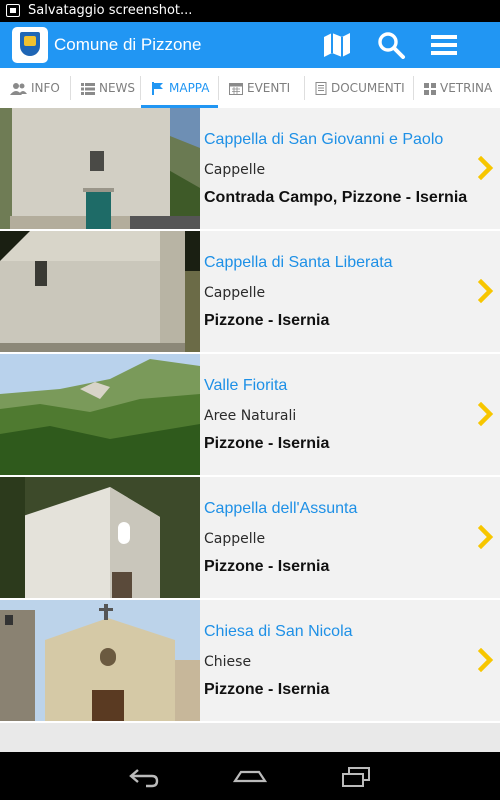  What do you see at coordinates (13, 10) in the screenshot?
I see `screenshot-icon` at bounding box center [13, 10].